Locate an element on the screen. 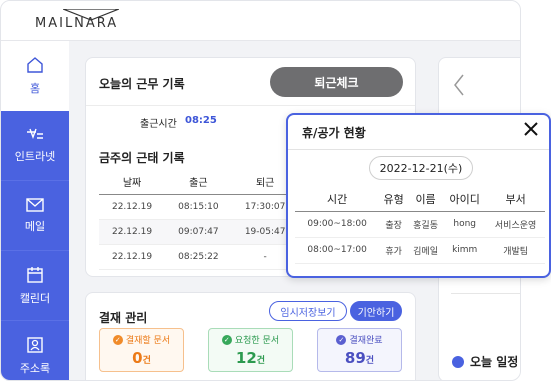 The image size is (551, 381). stat-label: 결재할 문서 is located at coordinates (148, 341).